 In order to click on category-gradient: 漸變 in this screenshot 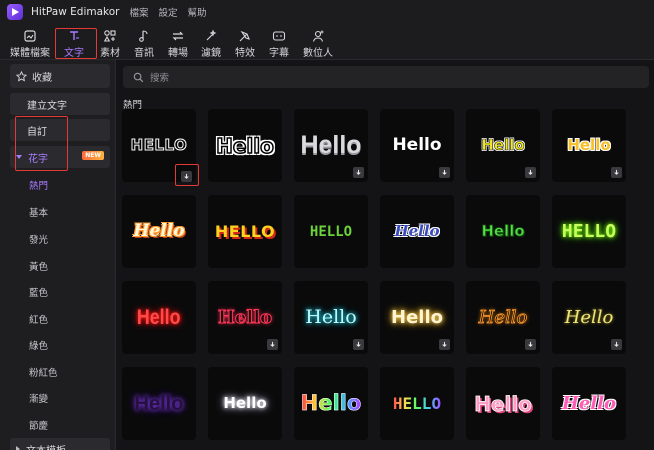, I will do `click(38, 398)`.